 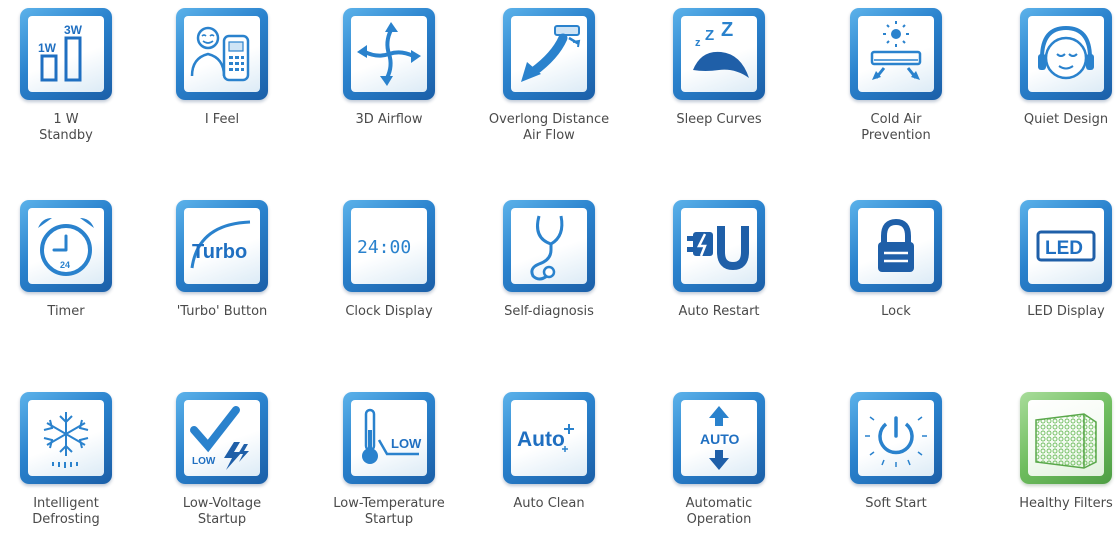 I want to click on feature-tile: 24:00, so click(x=389, y=246).